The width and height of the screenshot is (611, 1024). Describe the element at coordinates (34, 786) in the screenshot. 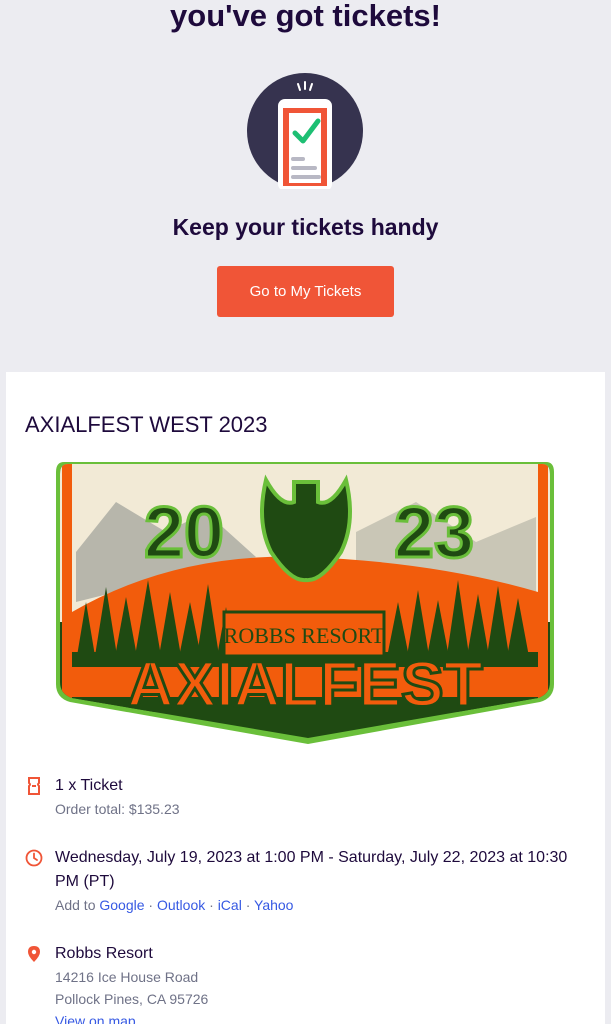

I see `ticket-icon` at that location.